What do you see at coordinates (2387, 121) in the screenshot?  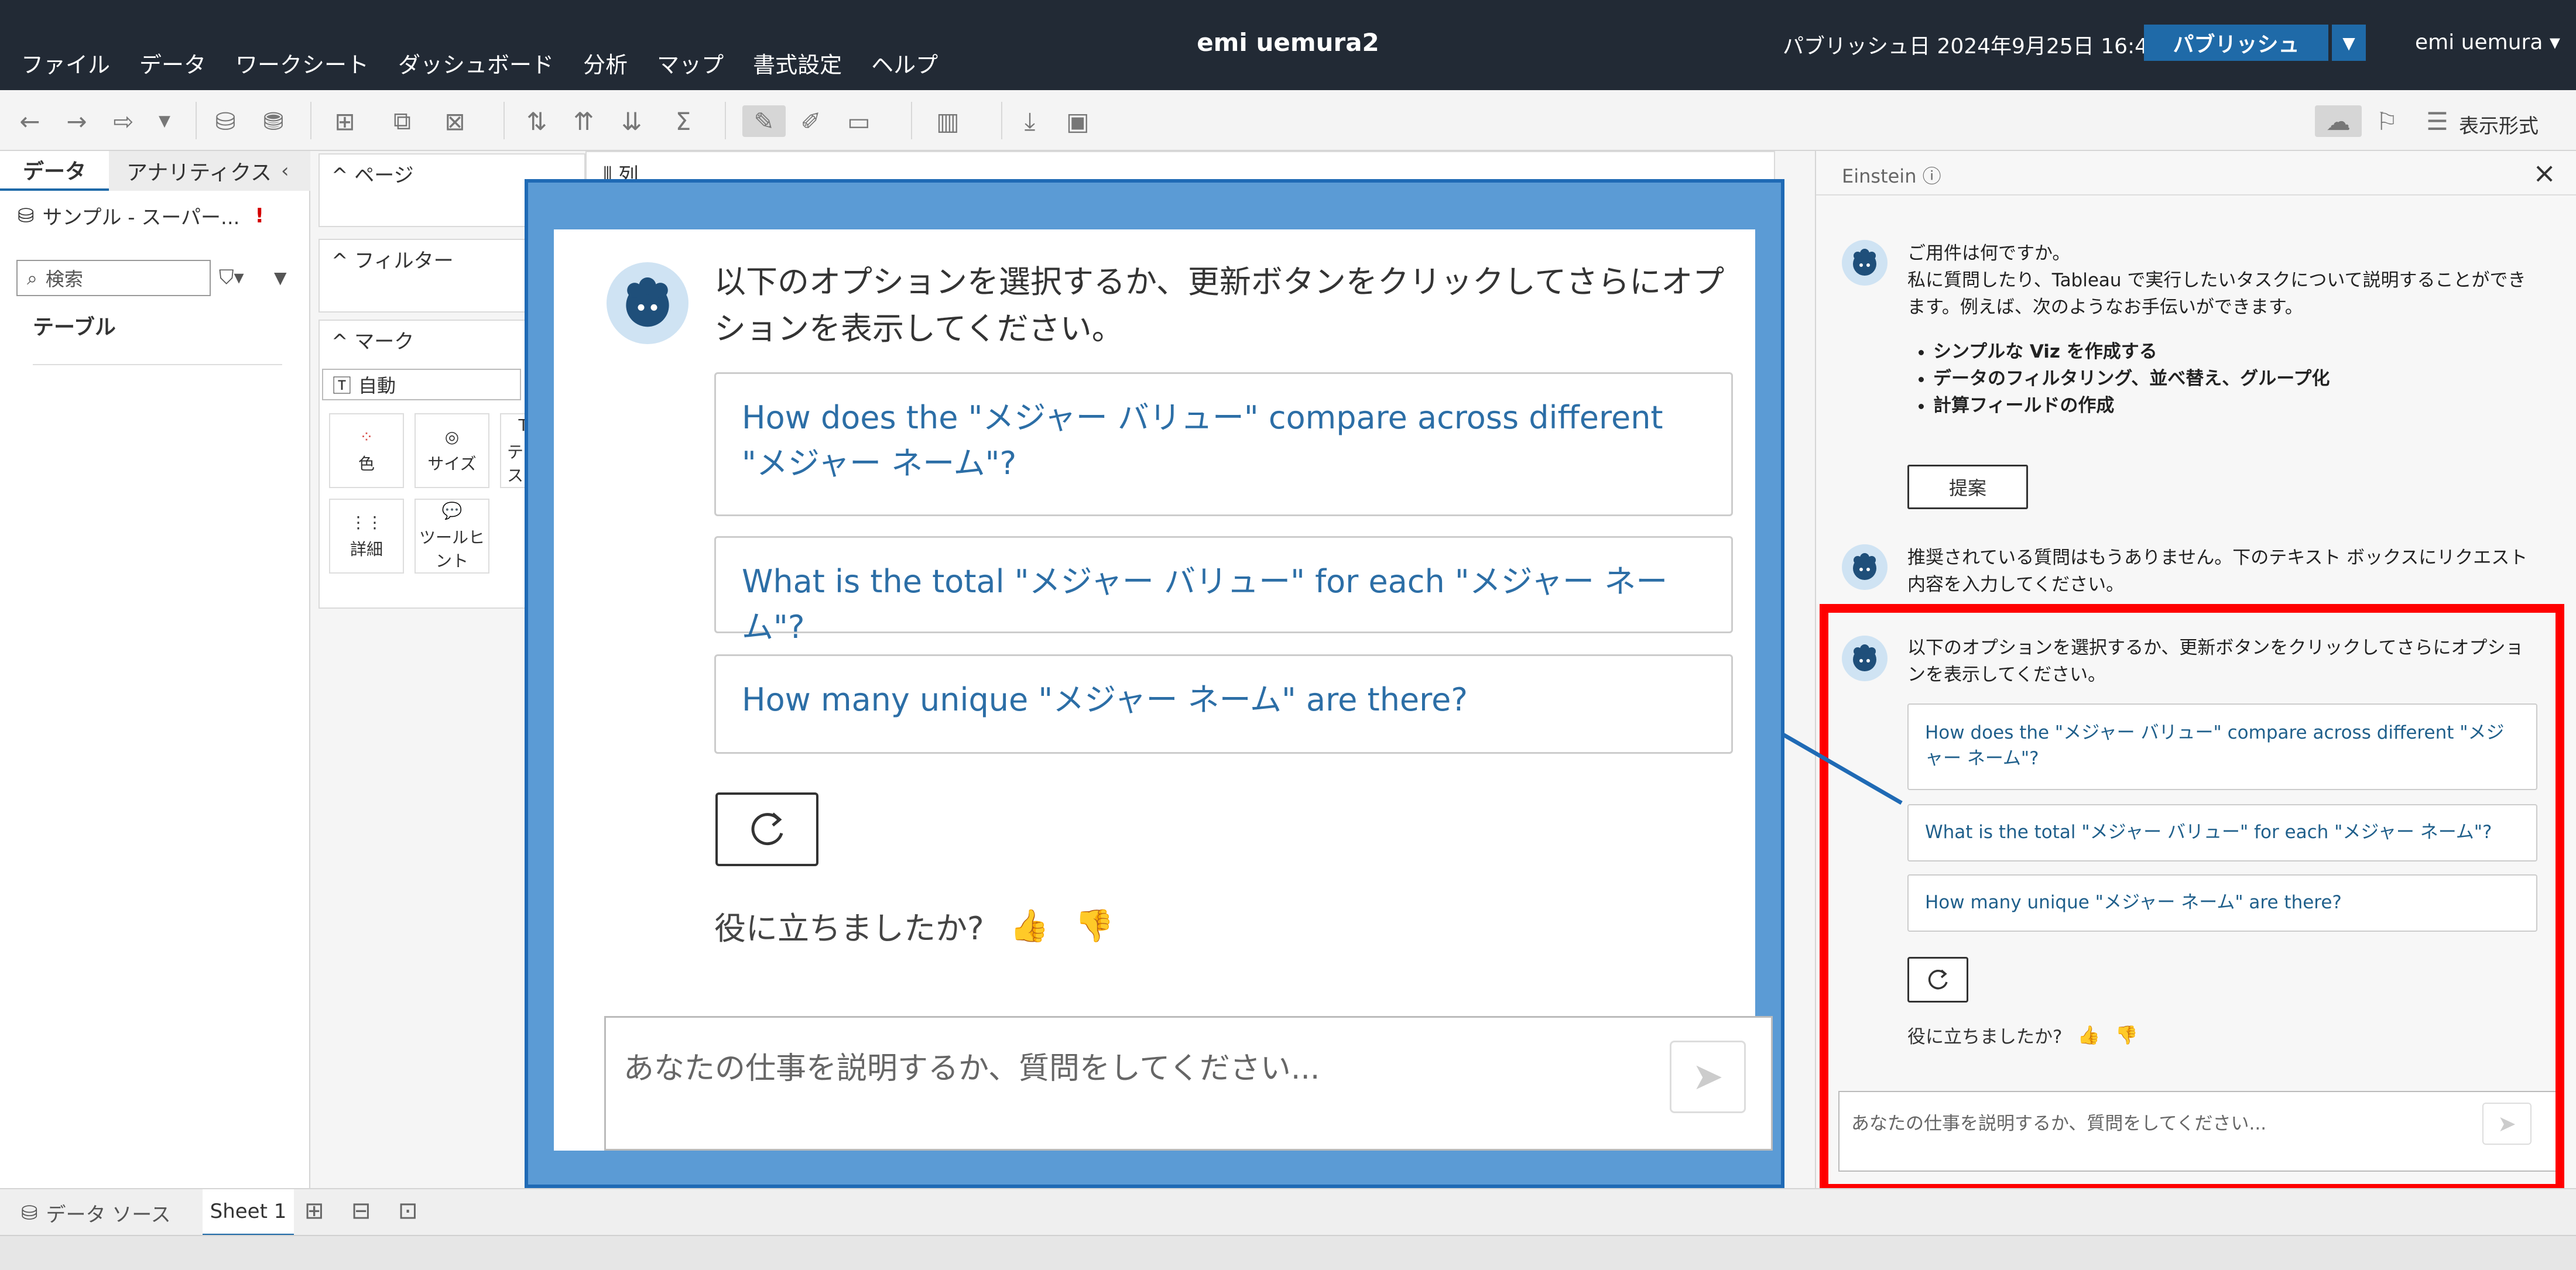 I see `format-painter-icon: ⚐` at bounding box center [2387, 121].